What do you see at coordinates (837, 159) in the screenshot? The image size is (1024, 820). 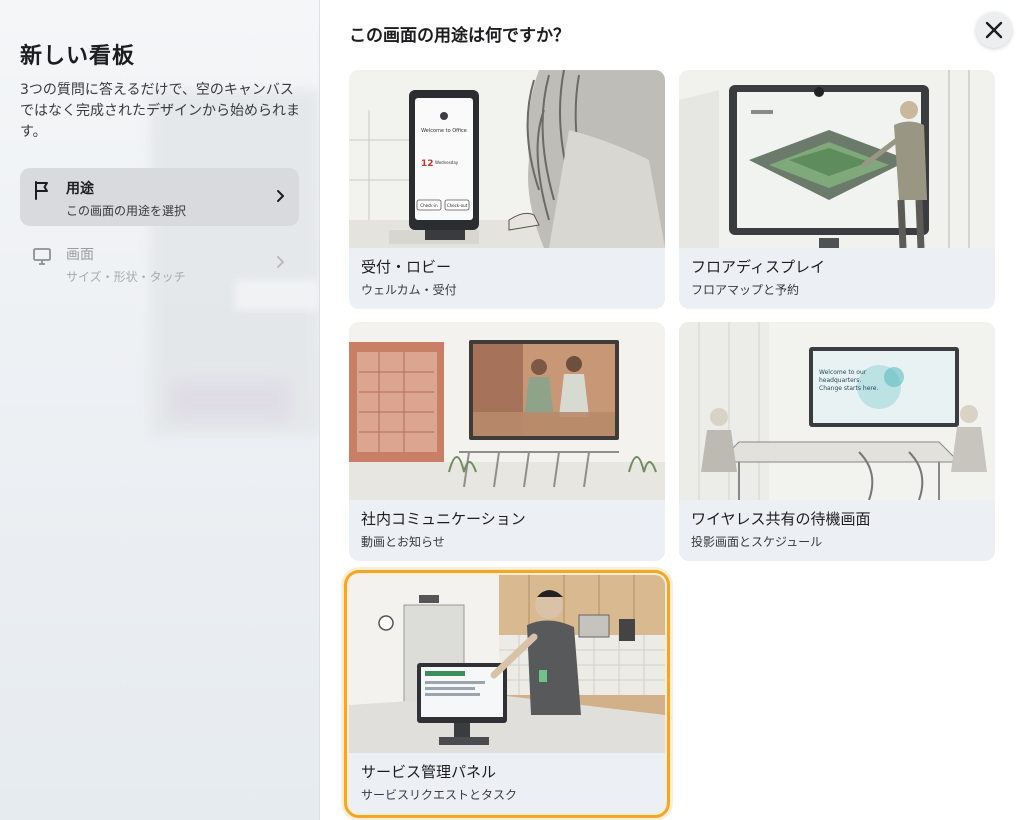 I see `floor-display-illustration` at bounding box center [837, 159].